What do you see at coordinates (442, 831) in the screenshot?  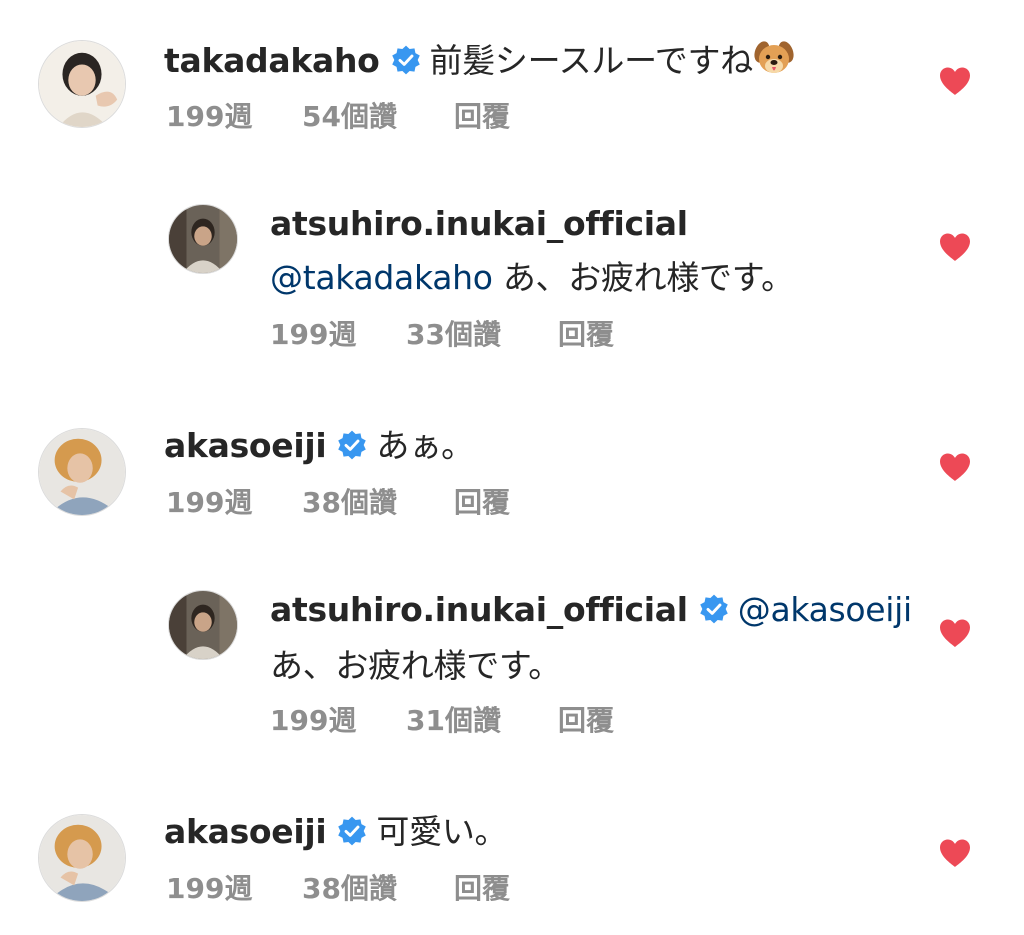 I see `comment-text: 可愛い。` at bounding box center [442, 831].